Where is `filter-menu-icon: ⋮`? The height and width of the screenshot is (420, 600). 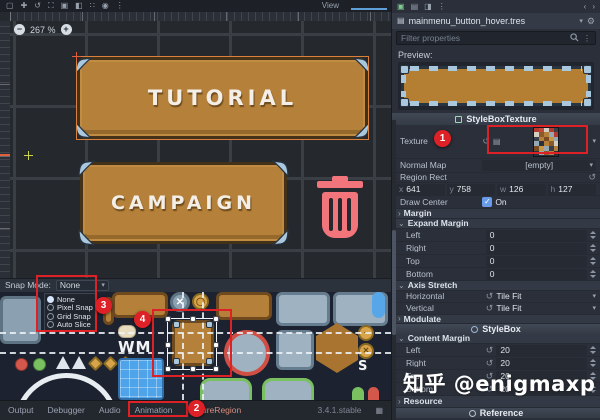 filter-menu-icon: ⋮ is located at coordinates (587, 38).